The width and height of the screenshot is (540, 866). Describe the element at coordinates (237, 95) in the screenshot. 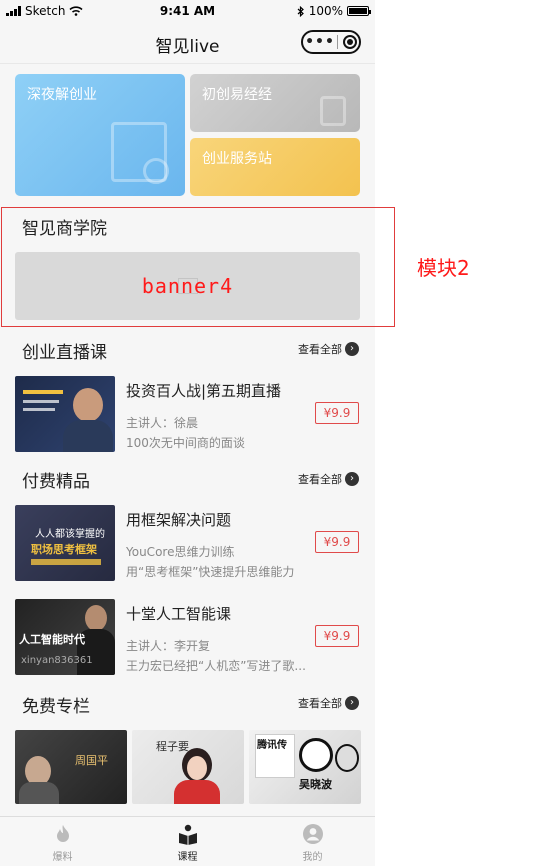

I see `card-label: 初创易经经` at that location.